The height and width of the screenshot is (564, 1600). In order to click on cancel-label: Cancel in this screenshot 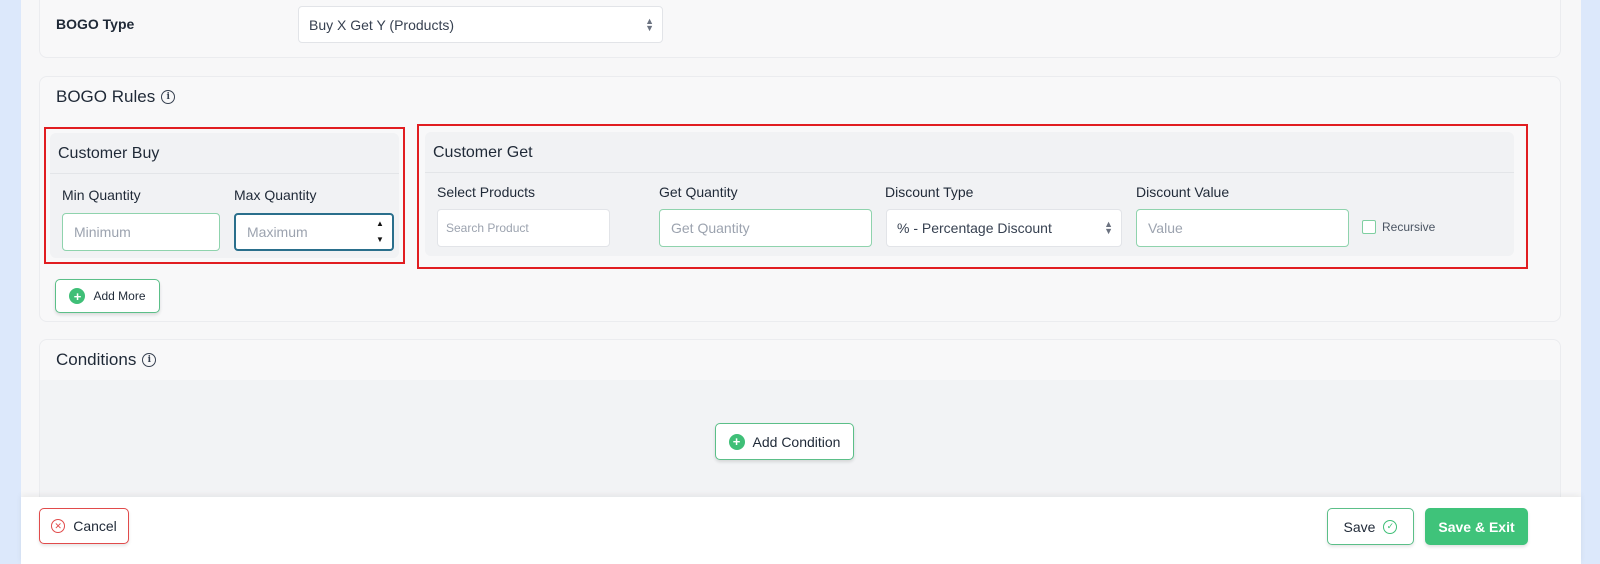, I will do `click(95, 526)`.